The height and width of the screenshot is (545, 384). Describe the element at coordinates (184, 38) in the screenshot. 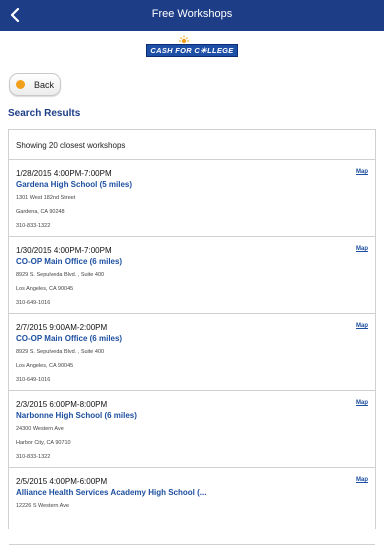

I see `sun-icon` at that location.